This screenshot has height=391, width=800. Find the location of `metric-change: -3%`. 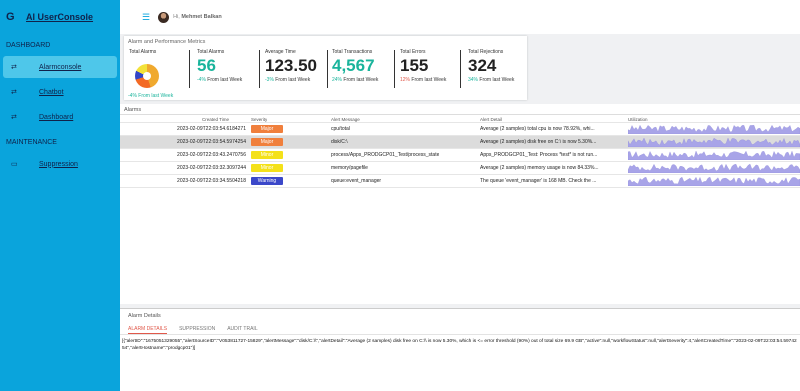

metric-change: -3% is located at coordinates (269, 80).